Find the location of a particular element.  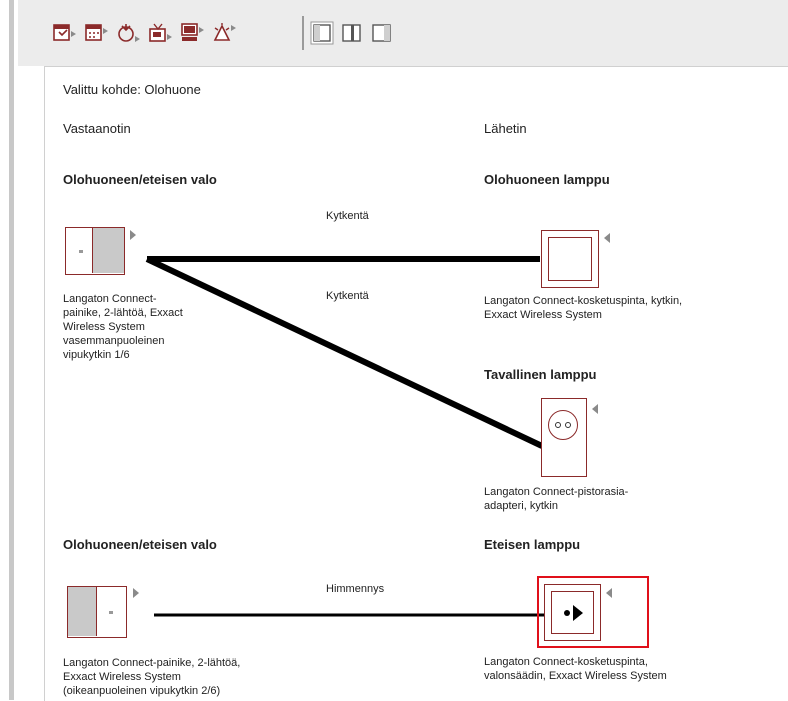

receiver-title-1: Olohuoneen/eteisen valo is located at coordinates (140, 179).